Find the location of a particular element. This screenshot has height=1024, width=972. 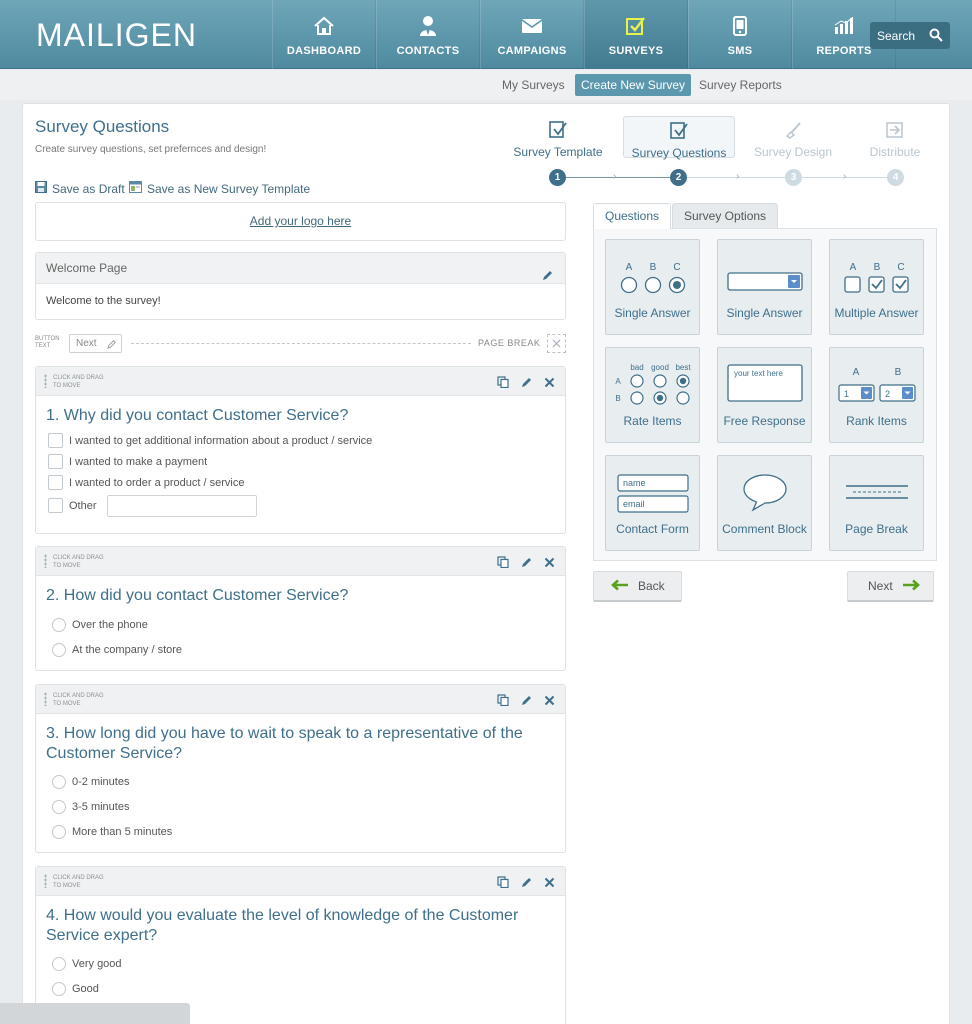

tile-contact-form: name email Contact Form is located at coordinates (652, 503).